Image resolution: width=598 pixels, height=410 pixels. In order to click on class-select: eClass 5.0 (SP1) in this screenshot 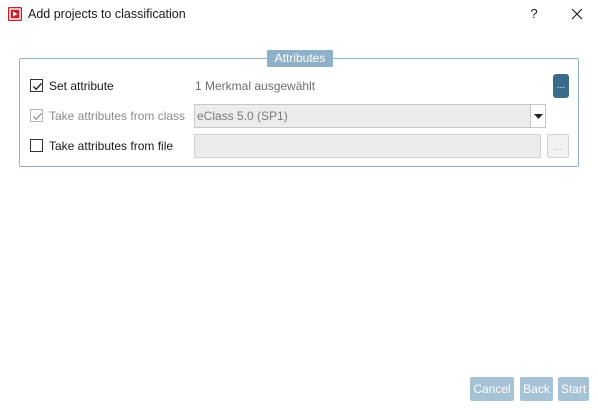, I will do `click(370, 116)`.